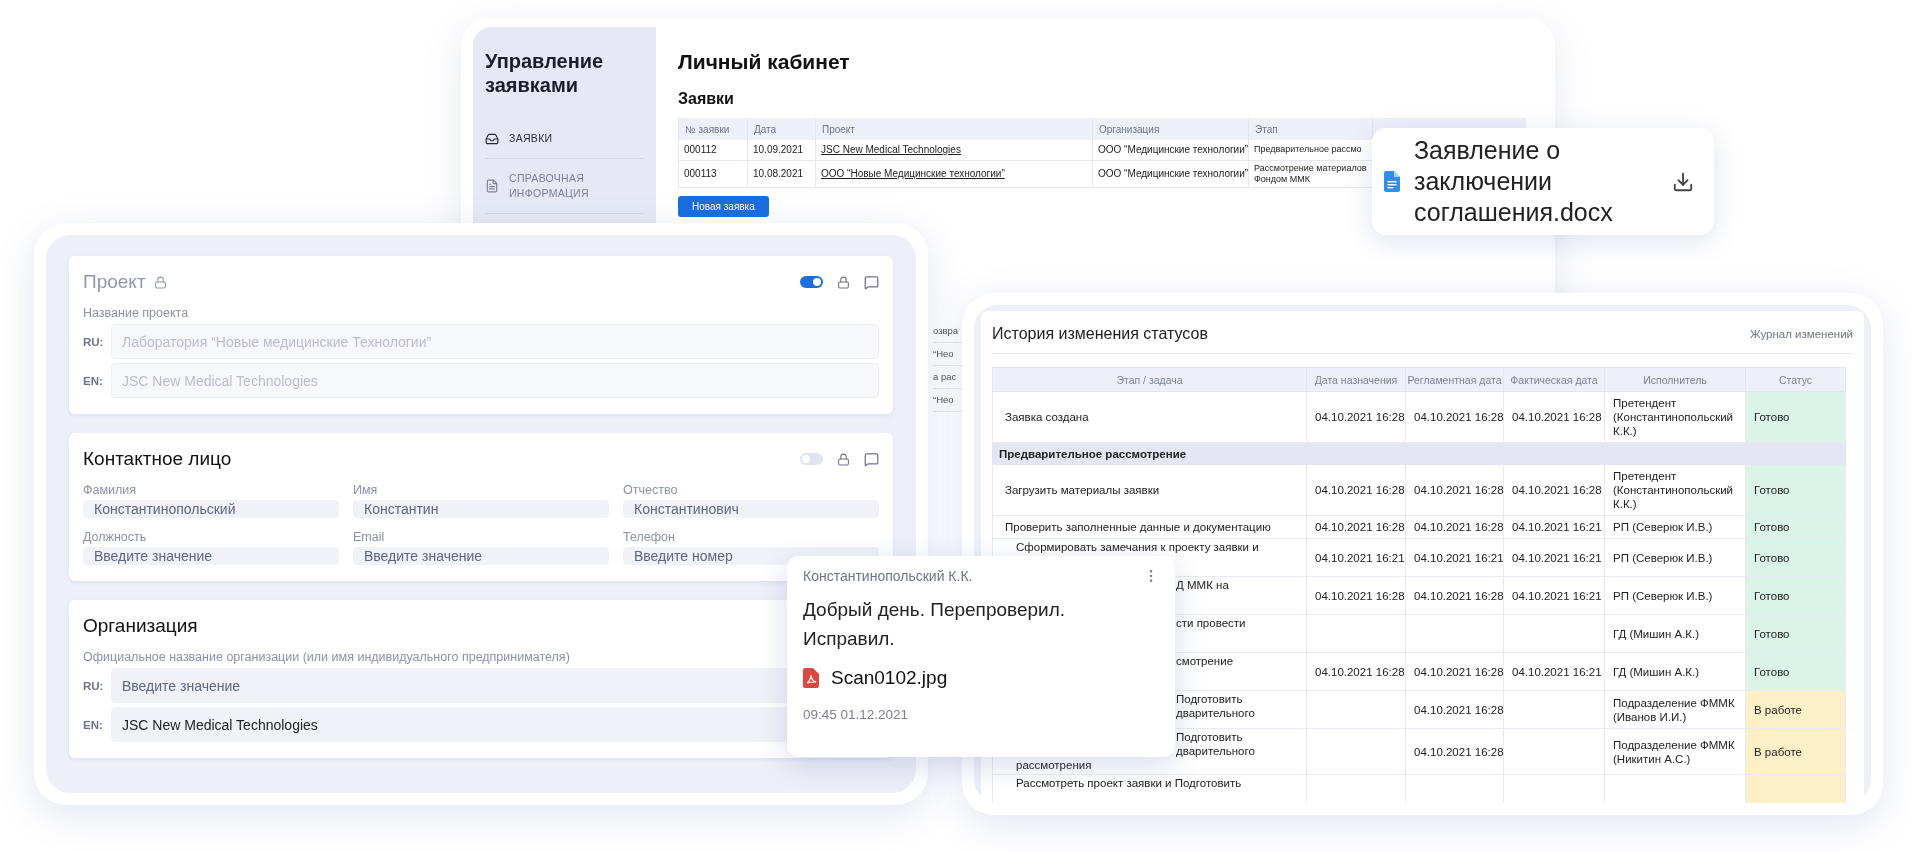 Image resolution: width=1913 pixels, height=852 pixels. I want to click on task-text: Рассмотреть проект заявки и Подготовить, so click(1129, 783).